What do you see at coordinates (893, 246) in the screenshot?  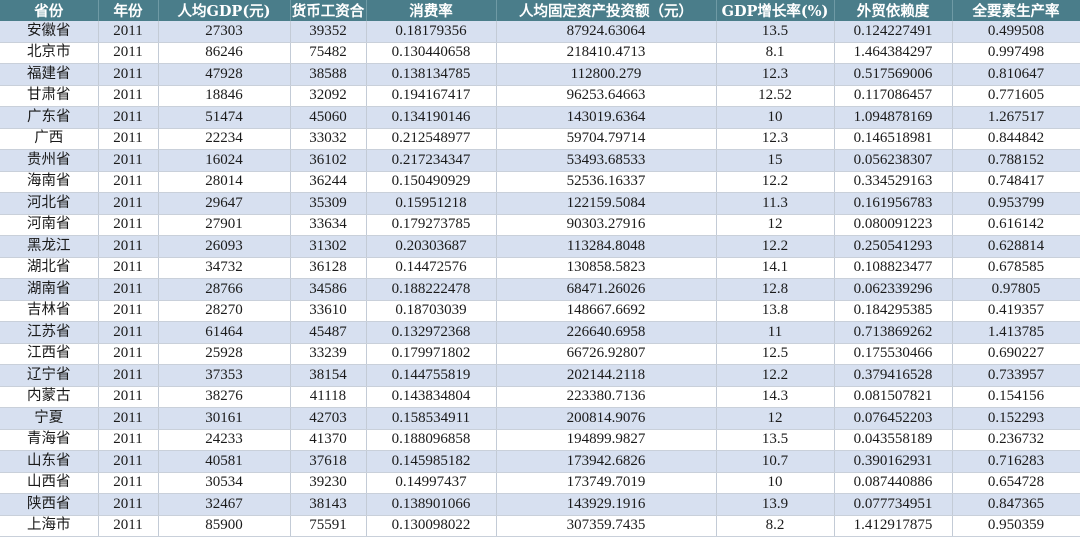 I see `cell-trade-dependence: 0.250541293` at bounding box center [893, 246].